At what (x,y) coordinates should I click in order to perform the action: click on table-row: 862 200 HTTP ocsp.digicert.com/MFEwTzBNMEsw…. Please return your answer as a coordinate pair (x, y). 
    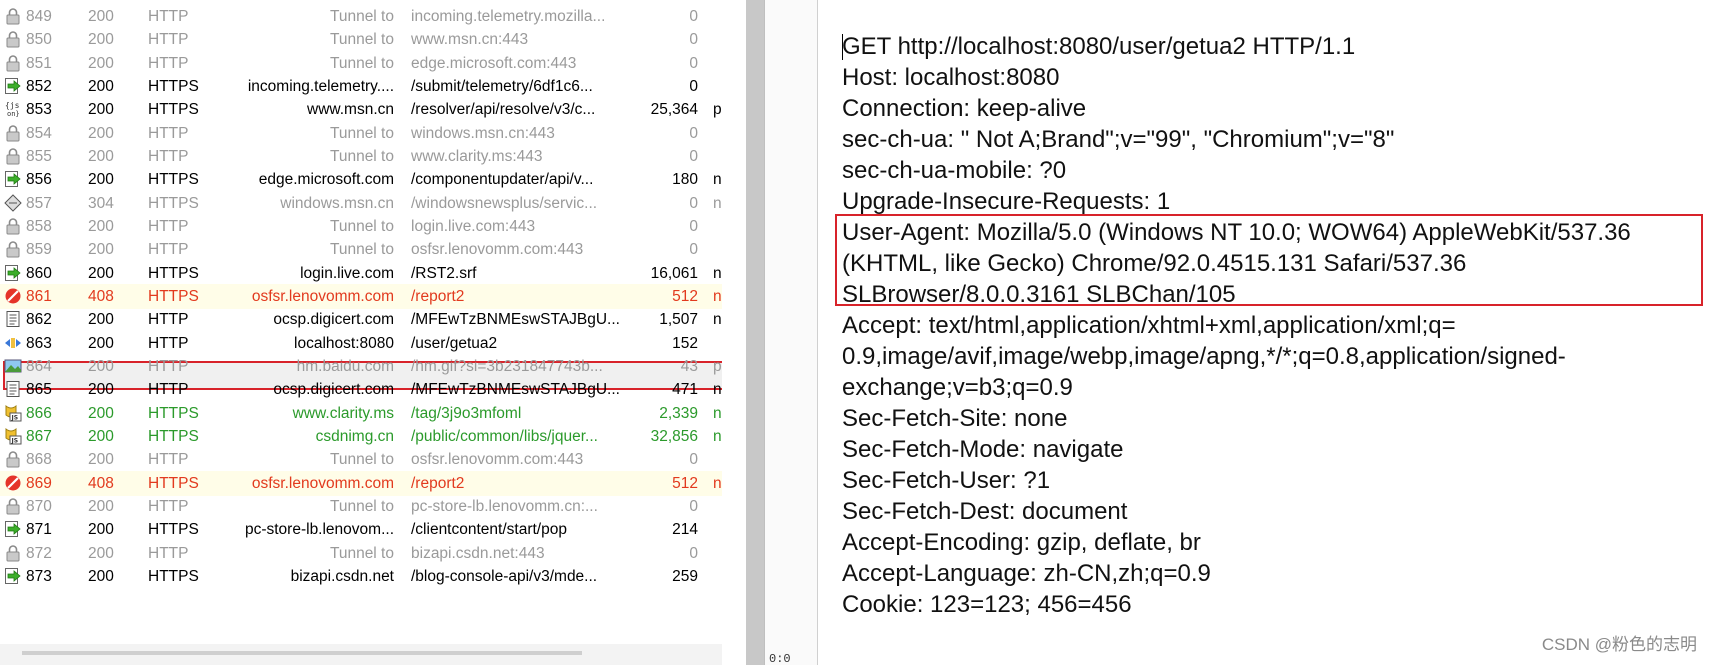
    Looking at the image, I should click on (361, 319).